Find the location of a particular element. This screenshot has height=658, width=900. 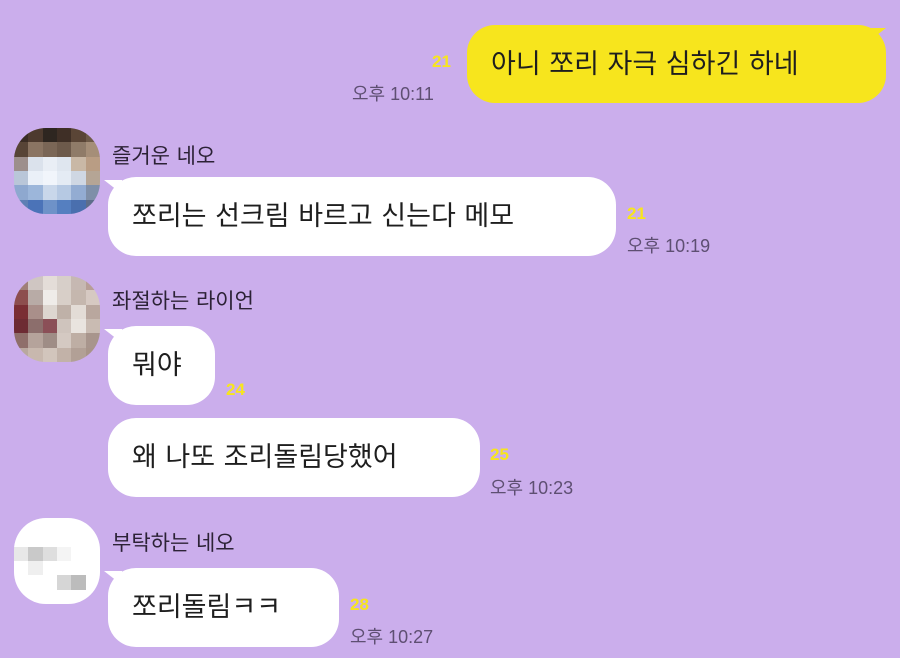

sender-name: 좌절하는 라이언 is located at coordinates (183, 301).